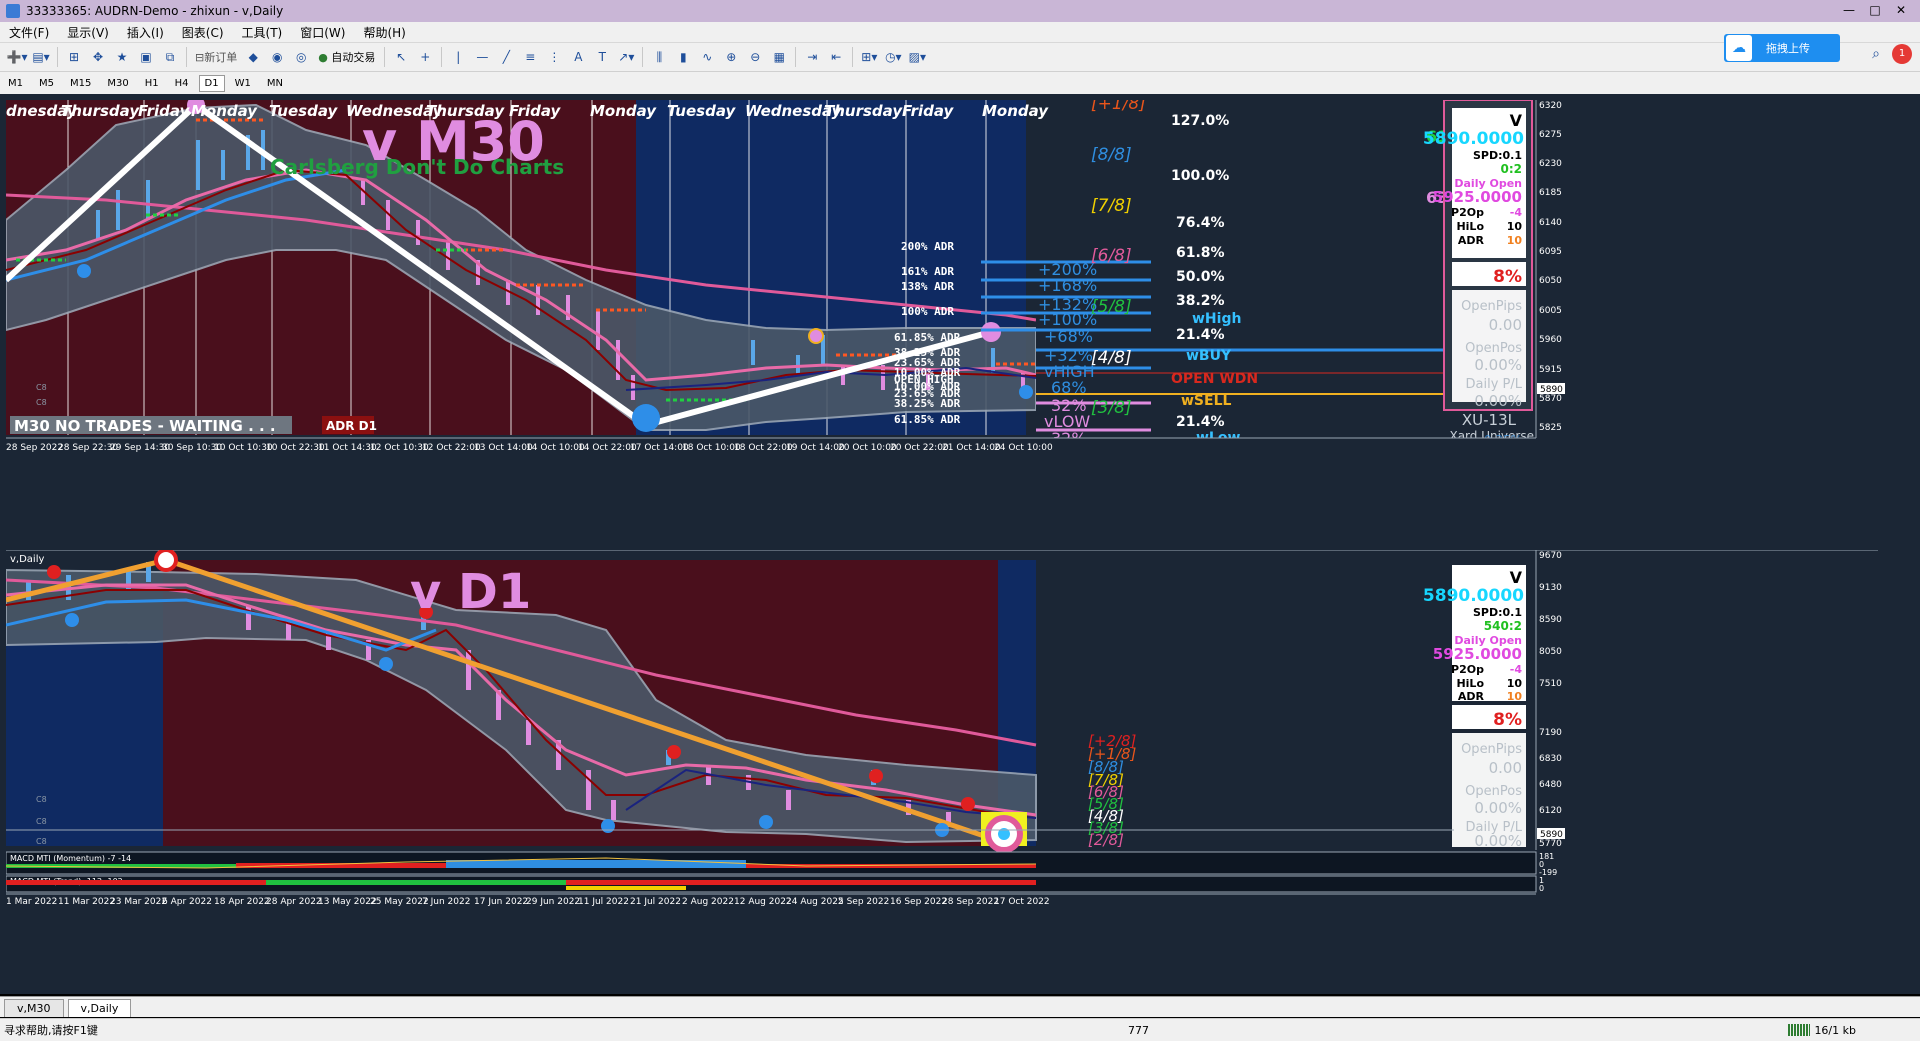 This screenshot has width=1920, height=1041. Describe the element at coordinates (275, 83) in the screenshot. I see `tf-mn: MN` at that location.